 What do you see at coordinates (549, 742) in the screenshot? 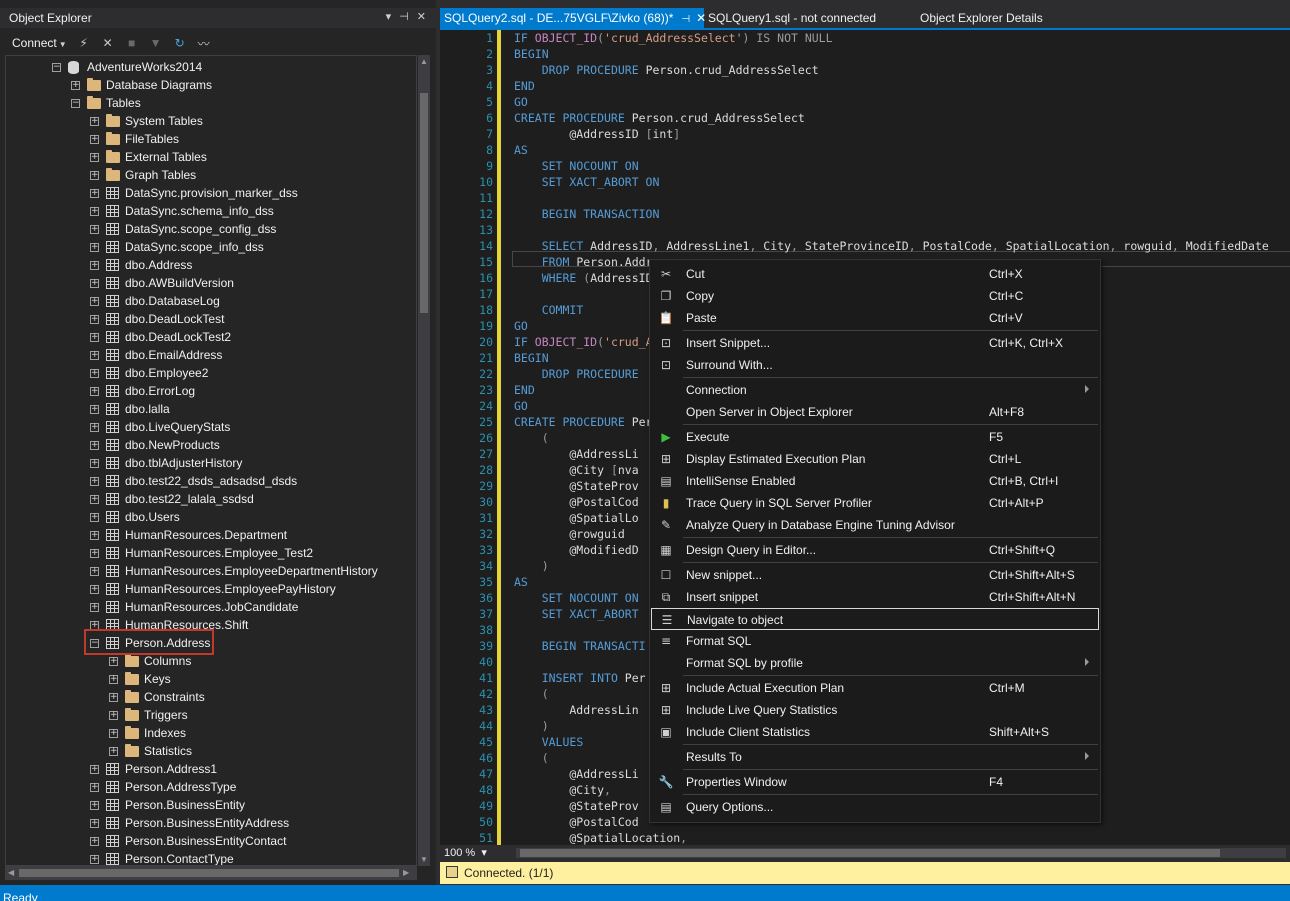
I see `code-line: VALUES` at bounding box center [549, 742].